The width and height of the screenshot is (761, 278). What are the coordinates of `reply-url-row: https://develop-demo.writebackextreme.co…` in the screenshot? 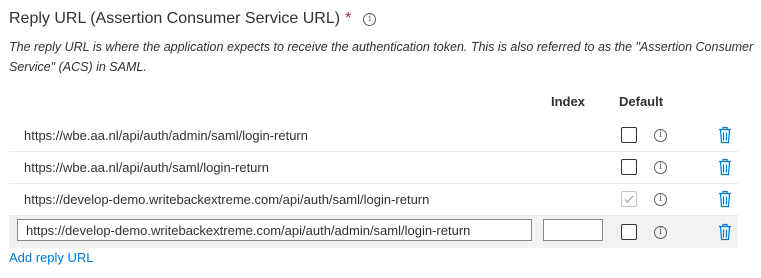 It's located at (373, 200).